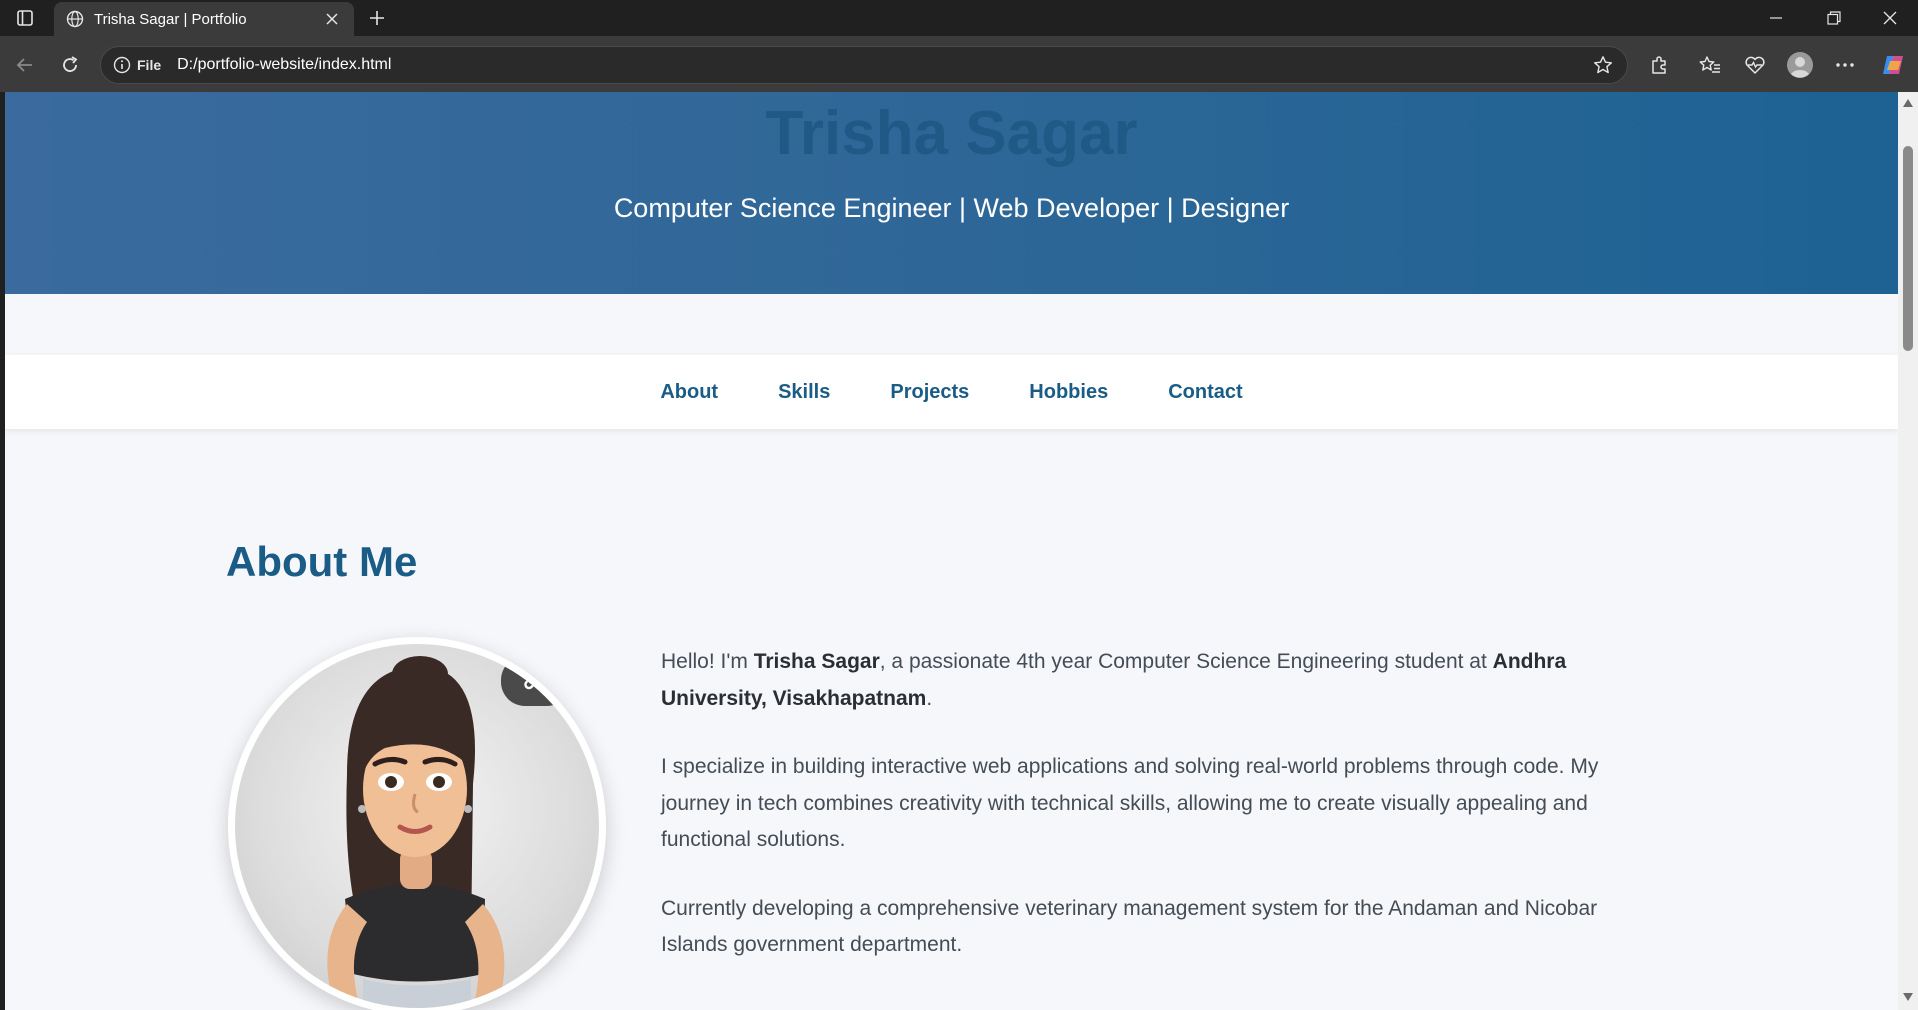 The width and height of the screenshot is (1918, 1010). What do you see at coordinates (959, 18) in the screenshot?
I see `tab-bar: Trisha Sagar | Portfolio` at bounding box center [959, 18].